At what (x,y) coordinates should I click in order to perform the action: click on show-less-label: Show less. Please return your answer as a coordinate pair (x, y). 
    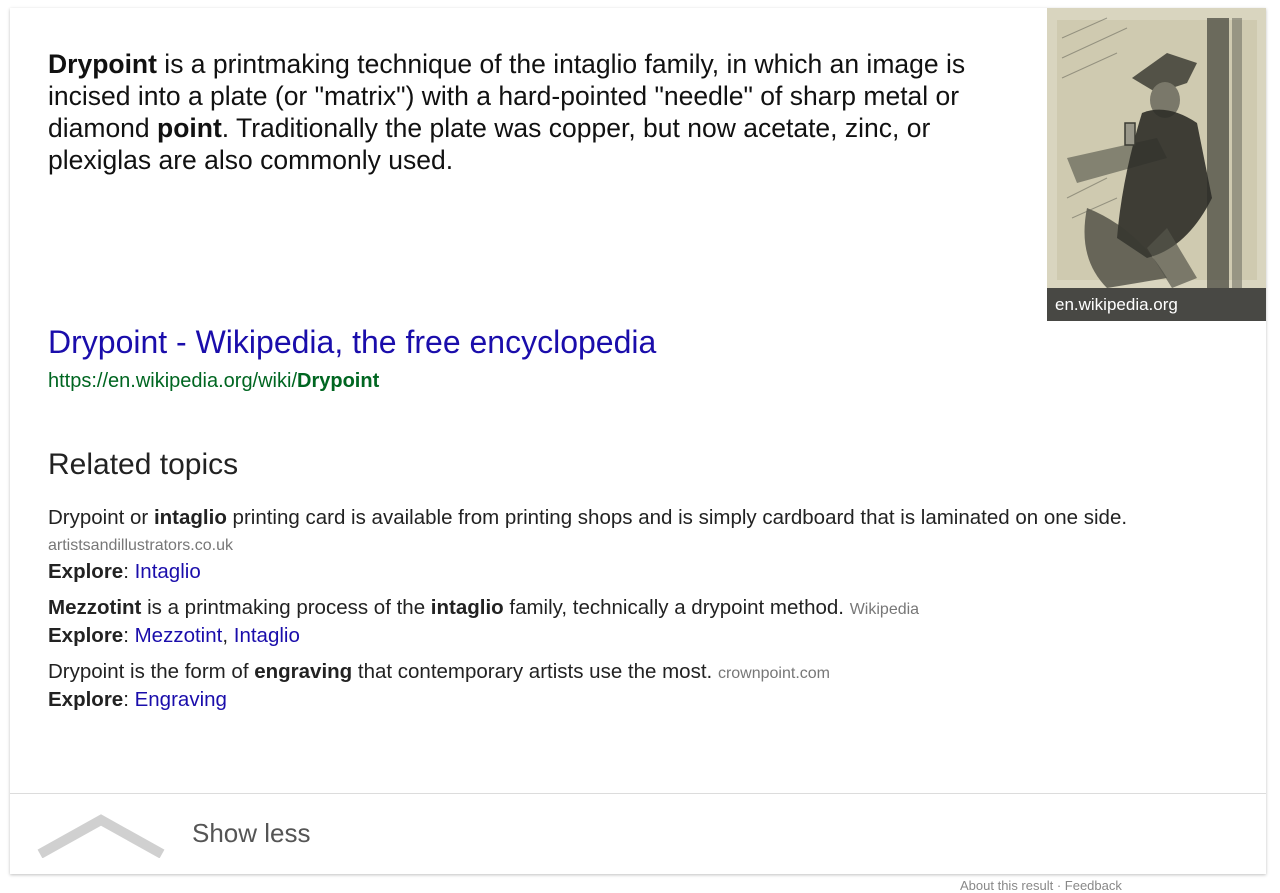
    Looking at the image, I should click on (251, 833).